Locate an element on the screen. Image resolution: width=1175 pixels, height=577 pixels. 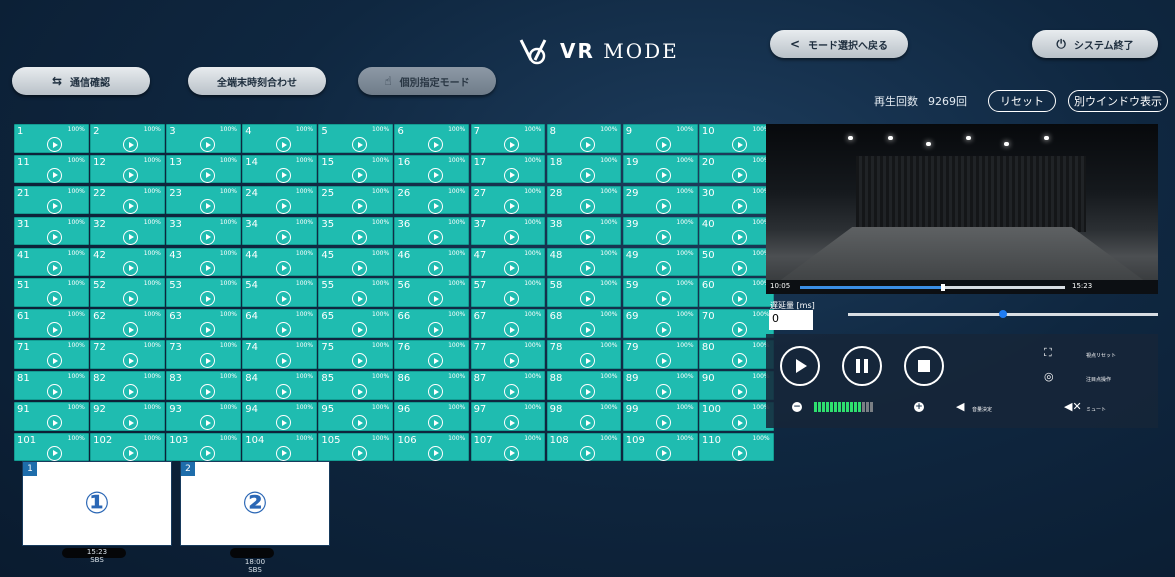
device-cell: 22 100% is located at coordinates (127, 200).